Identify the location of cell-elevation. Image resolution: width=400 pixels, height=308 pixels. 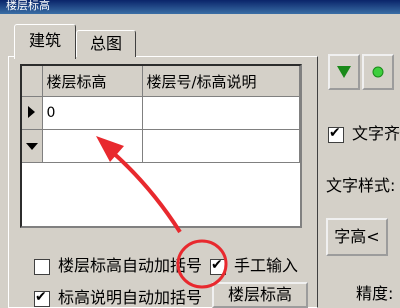
(92, 146).